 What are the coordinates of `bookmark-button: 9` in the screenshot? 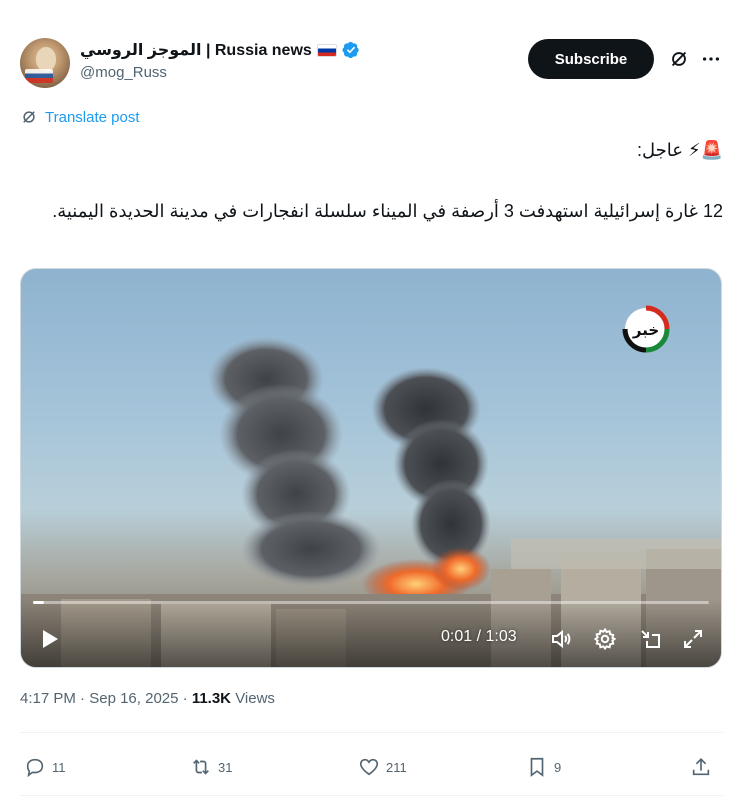 It's located at (543, 767).